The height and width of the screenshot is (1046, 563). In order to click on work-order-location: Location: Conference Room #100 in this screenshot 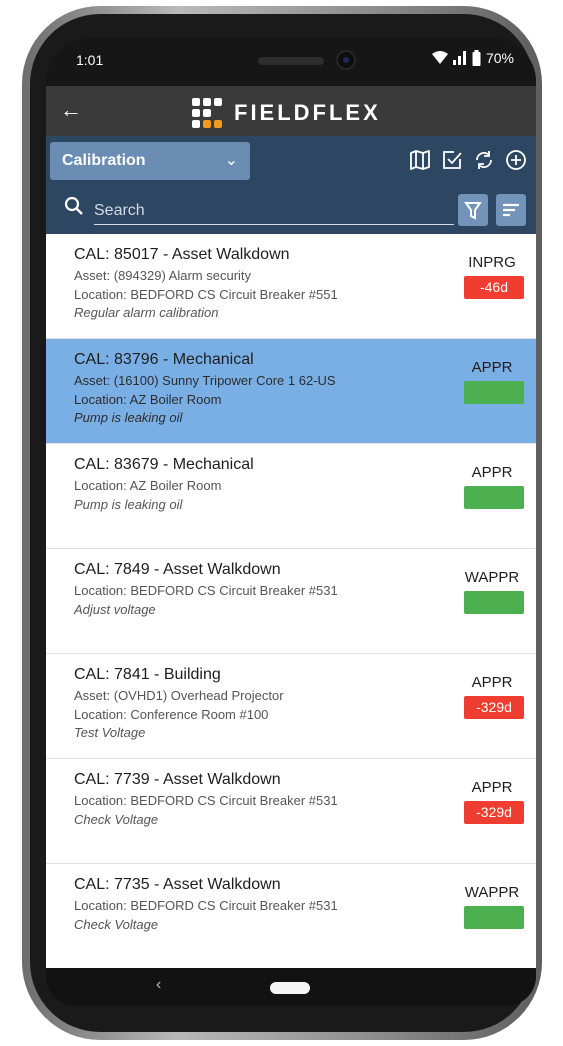, I will do `click(171, 714)`.